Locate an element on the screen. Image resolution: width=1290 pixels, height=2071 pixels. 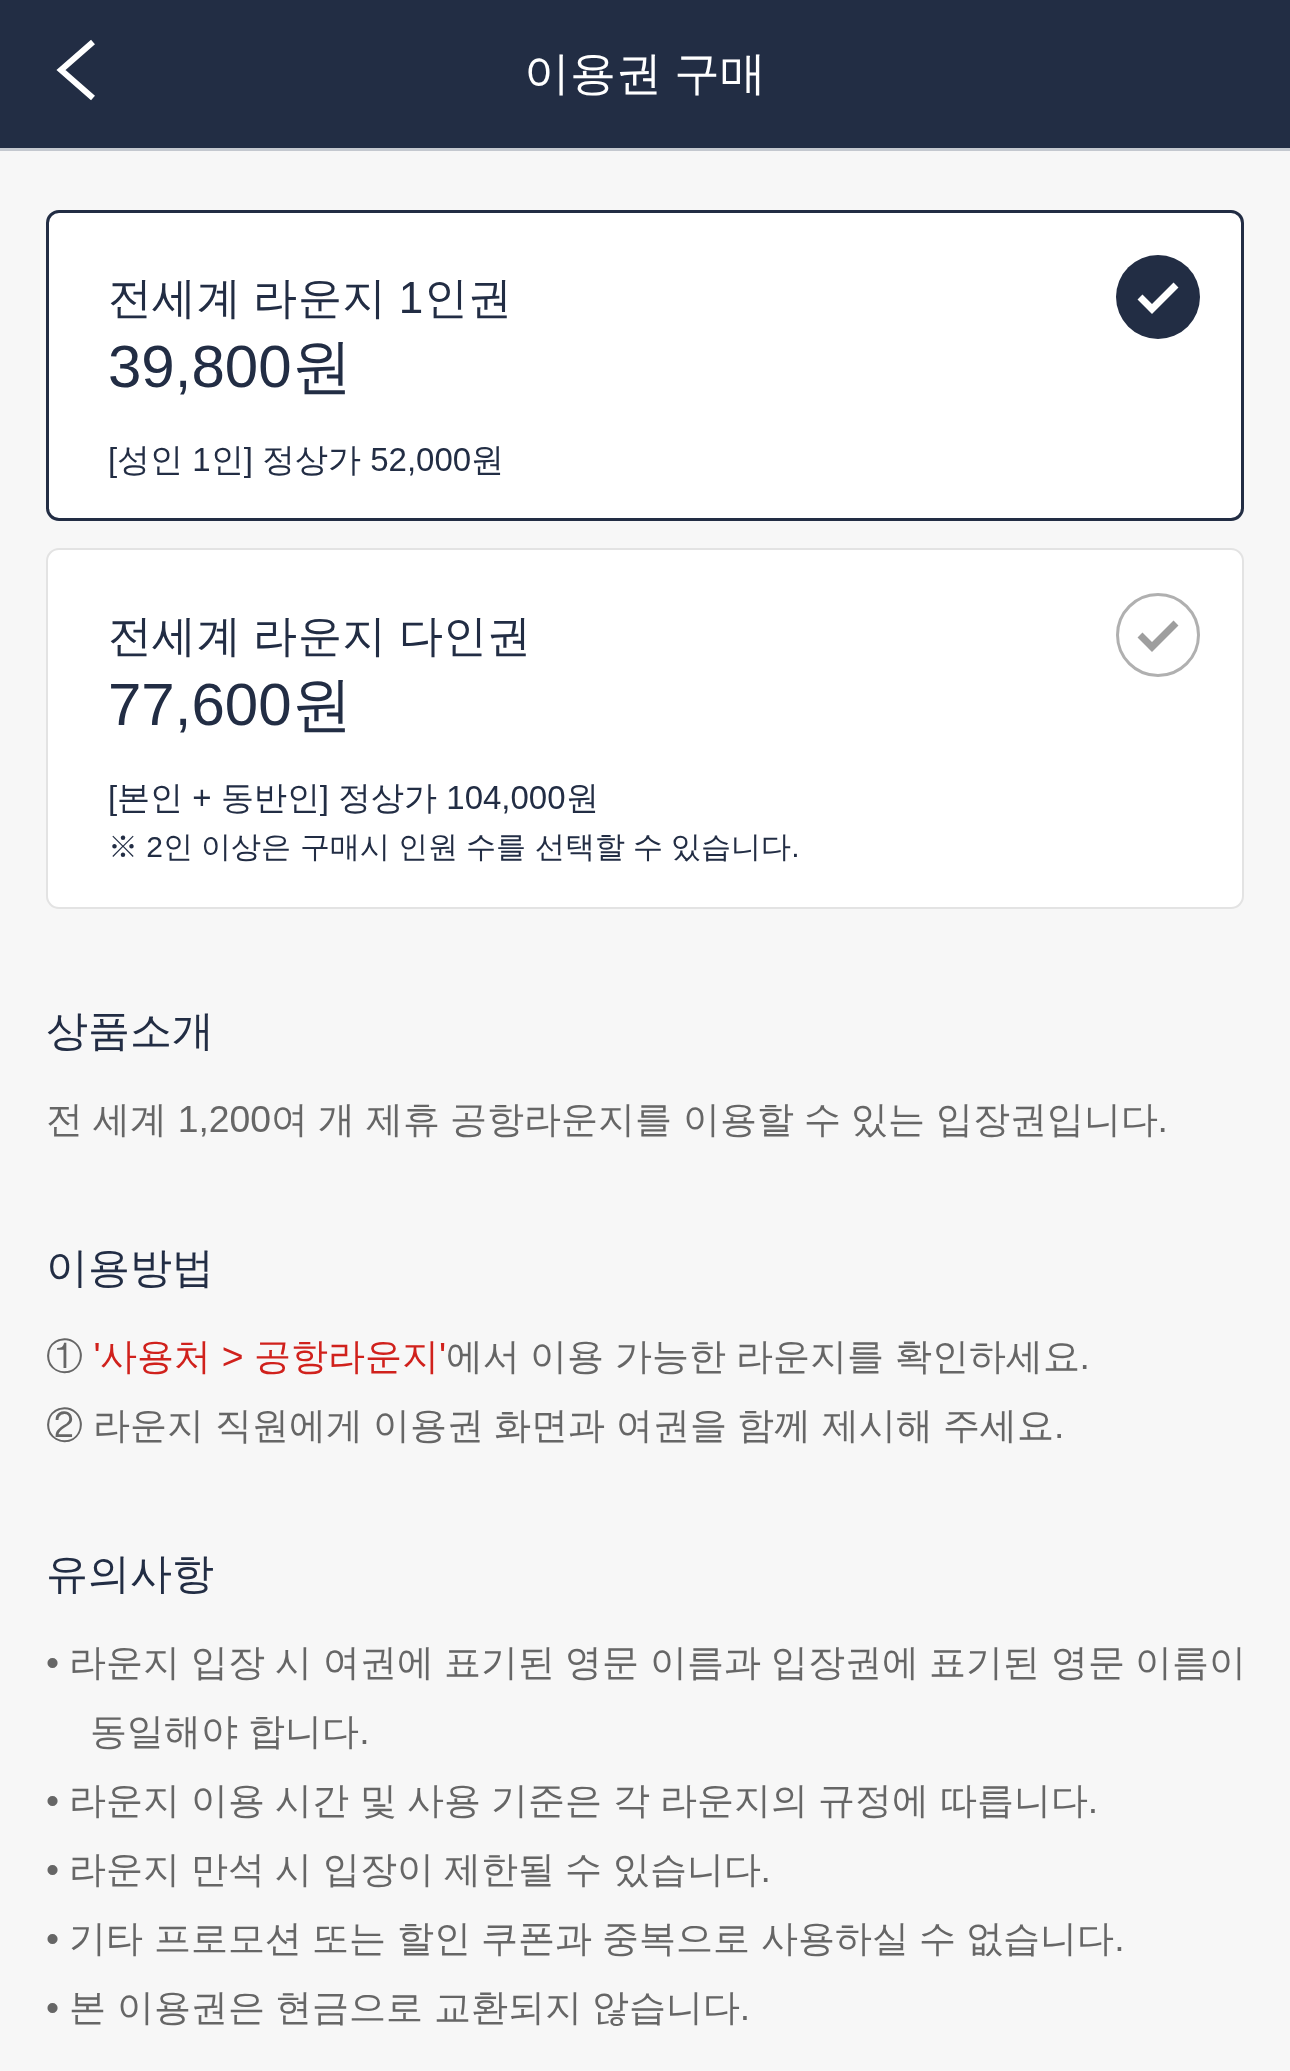
ticket-name: 전세계 라운지 다인권 is located at coordinates (320, 636).